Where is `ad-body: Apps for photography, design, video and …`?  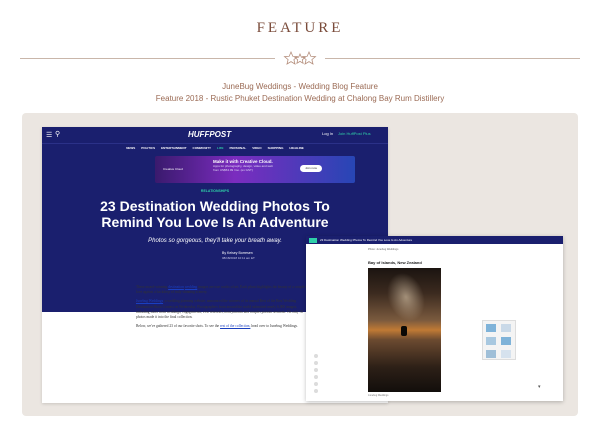 ad-body: Apps for photography, design, video and … is located at coordinates (243, 168).